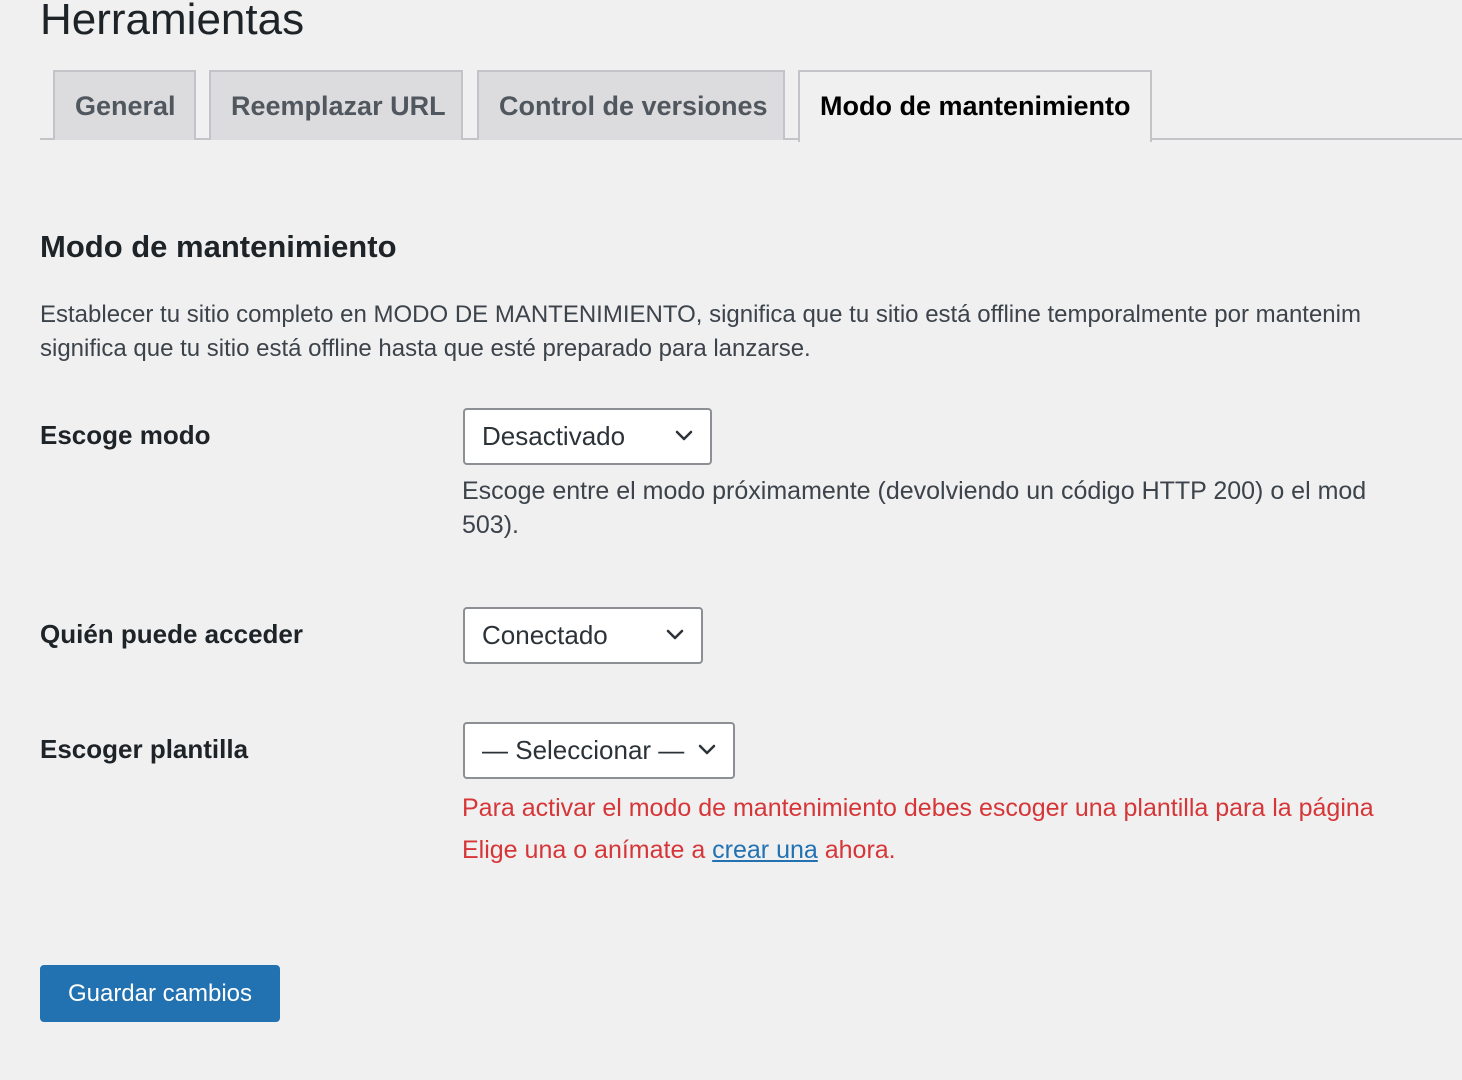 This screenshot has height=1080, width=1462. Describe the element at coordinates (587, 850) in the screenshot. I see `template-error-text: Elige una o anímate a` at that location.